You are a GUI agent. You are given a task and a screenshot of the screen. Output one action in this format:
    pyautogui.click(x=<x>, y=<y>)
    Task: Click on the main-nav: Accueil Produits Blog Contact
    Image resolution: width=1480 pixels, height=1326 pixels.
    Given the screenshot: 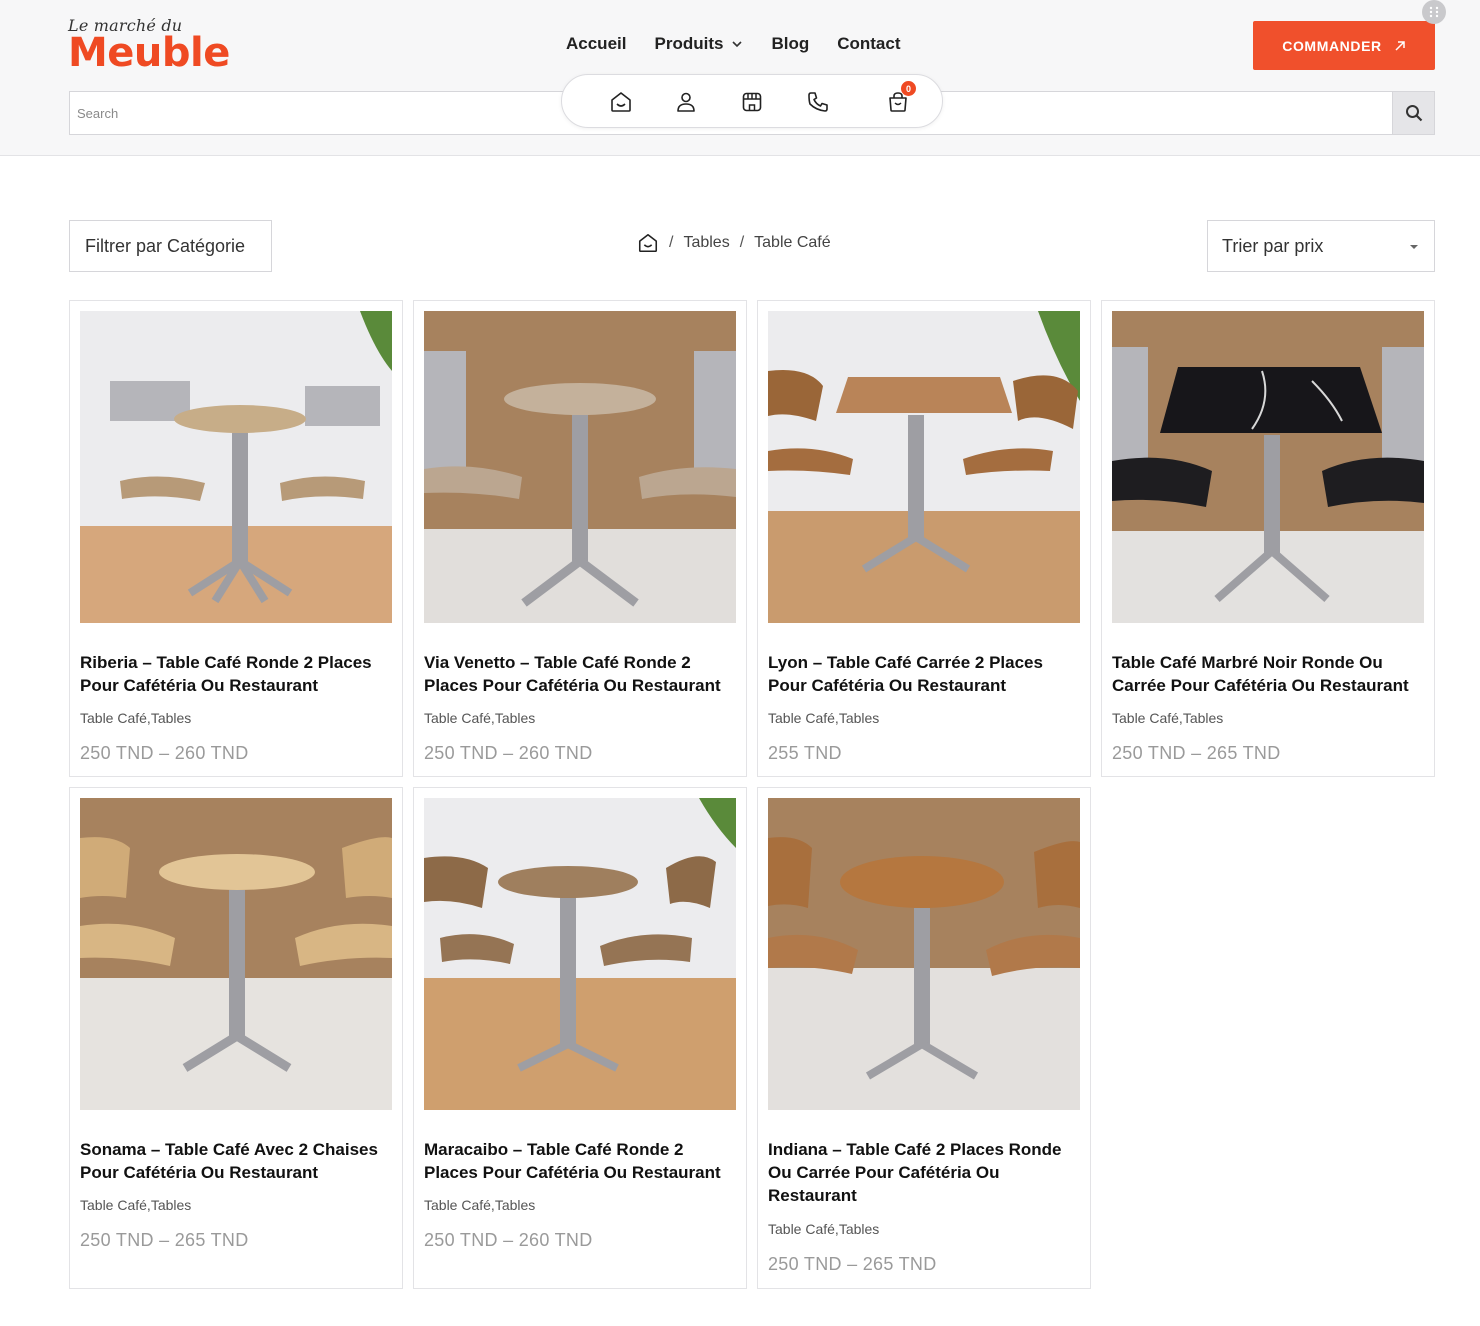 What is the action you would take?
    pyautogui.click(x=733, y=44)
    